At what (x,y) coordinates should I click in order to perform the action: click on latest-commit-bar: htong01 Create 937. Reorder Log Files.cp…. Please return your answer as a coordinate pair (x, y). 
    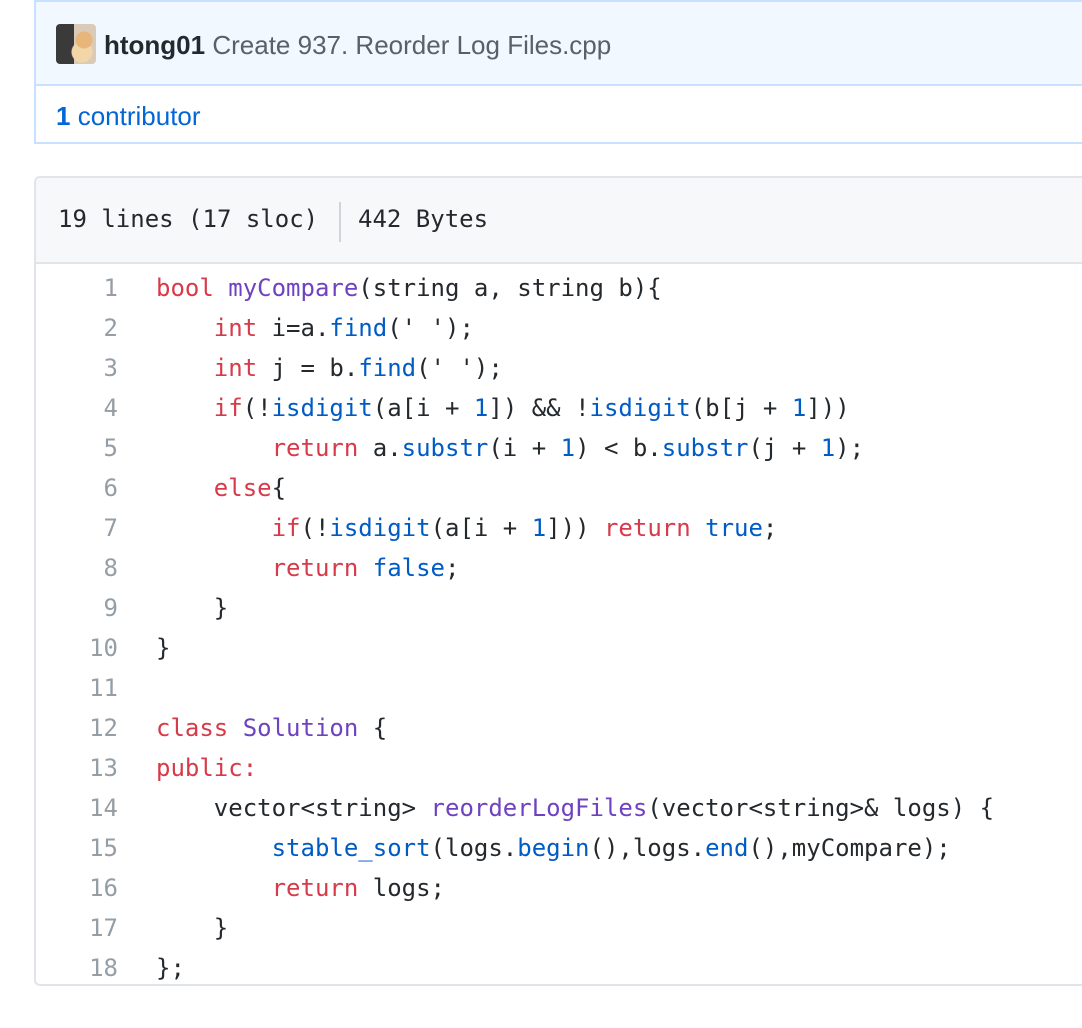
    Looking at the image, I should click on (559, 44).